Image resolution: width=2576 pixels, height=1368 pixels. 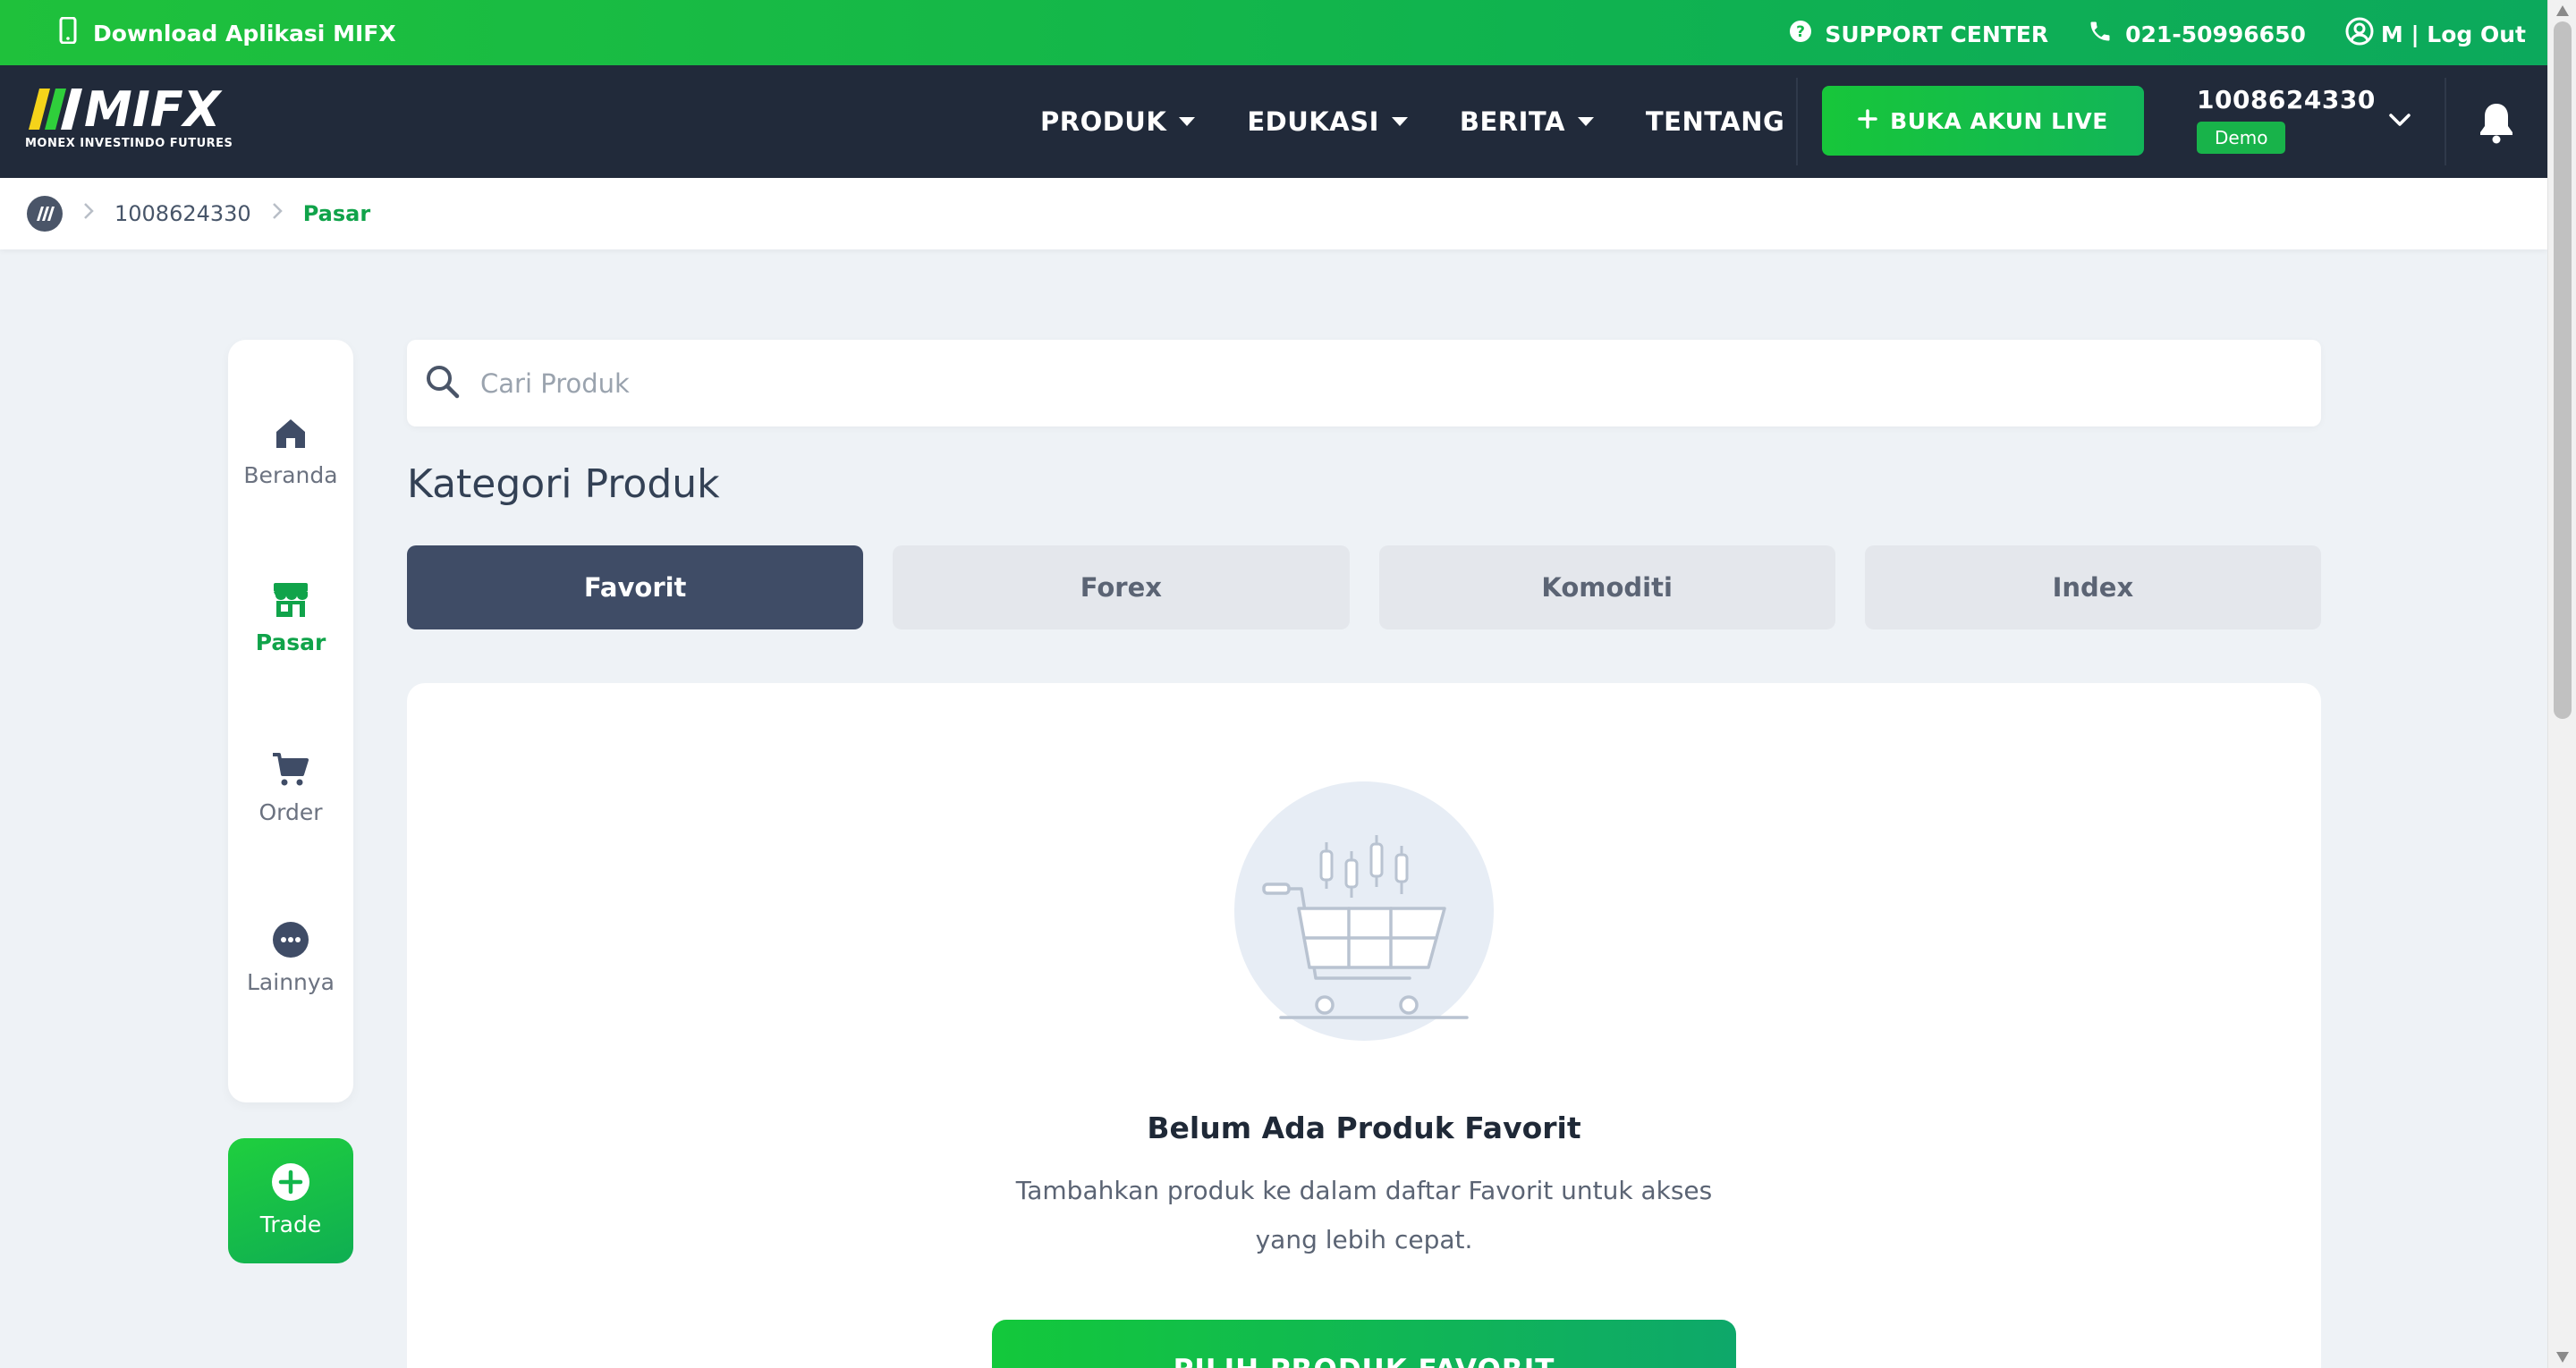 What do you see at coordinates (2399, 122) in the screenshot?
I see `chevron-down-icon` at bounding box center [2399, 122].